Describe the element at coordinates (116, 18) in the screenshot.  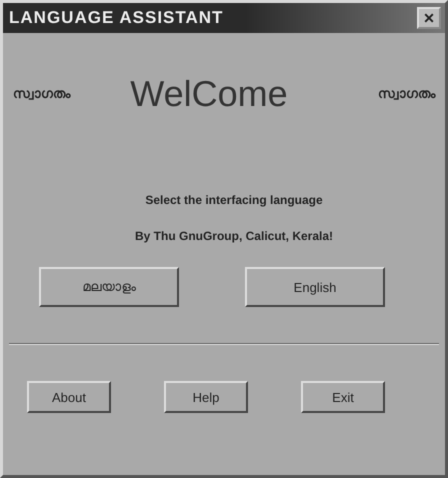
I see `window-title: LANGUAGE ASSISTANT` at that location.